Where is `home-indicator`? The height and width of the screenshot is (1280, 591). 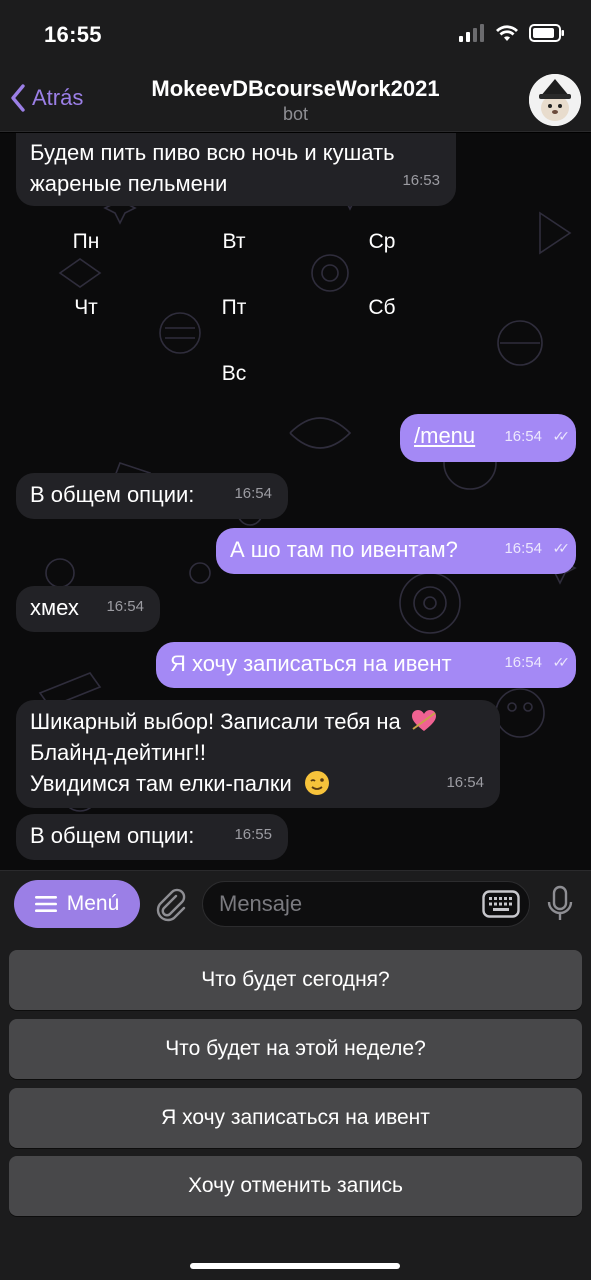
home-indicator is located at coordinates (295, 1266).